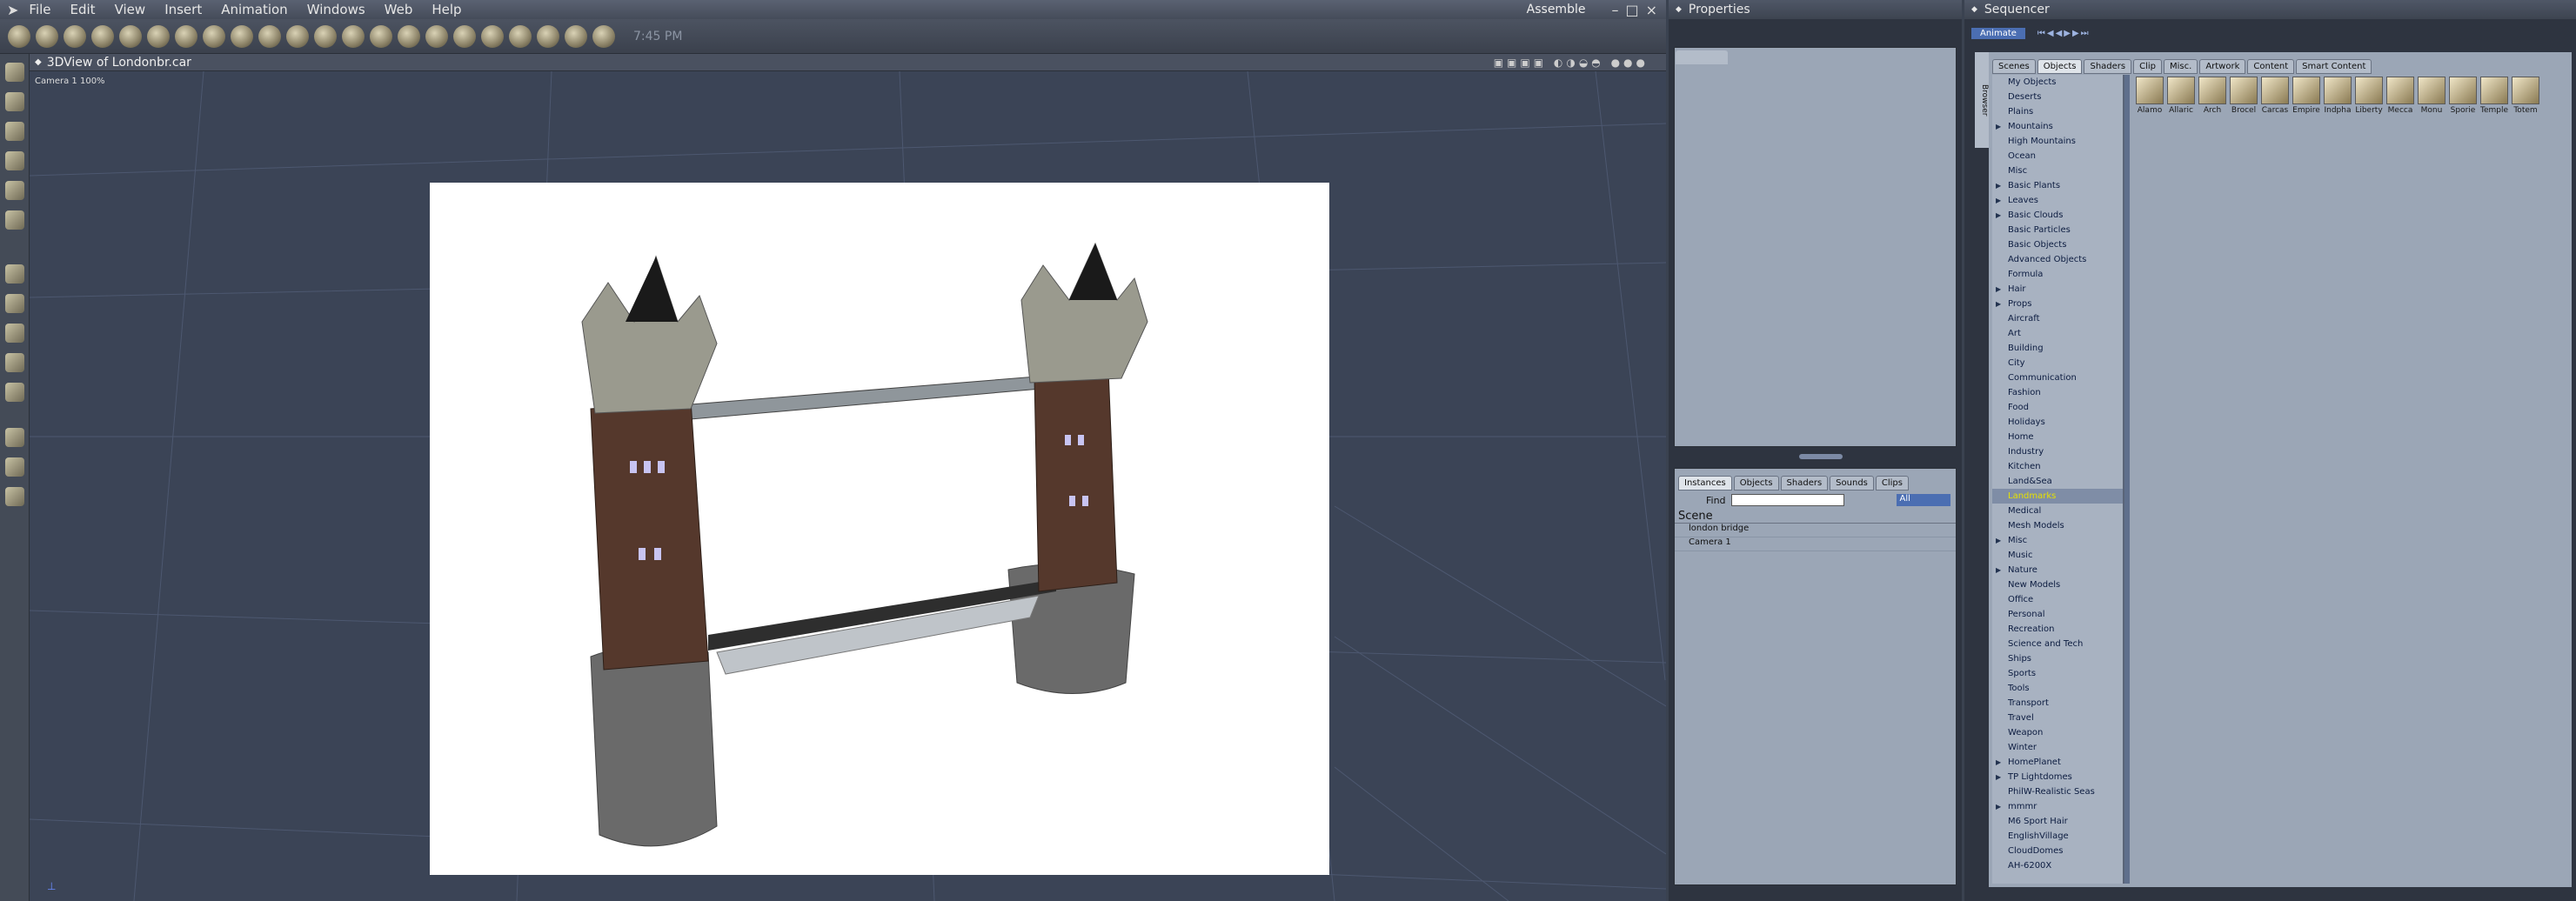 The height and width of the screenshot is (901, 2576). I want to click on library-category-item: My Objects, so click(2057, 82).